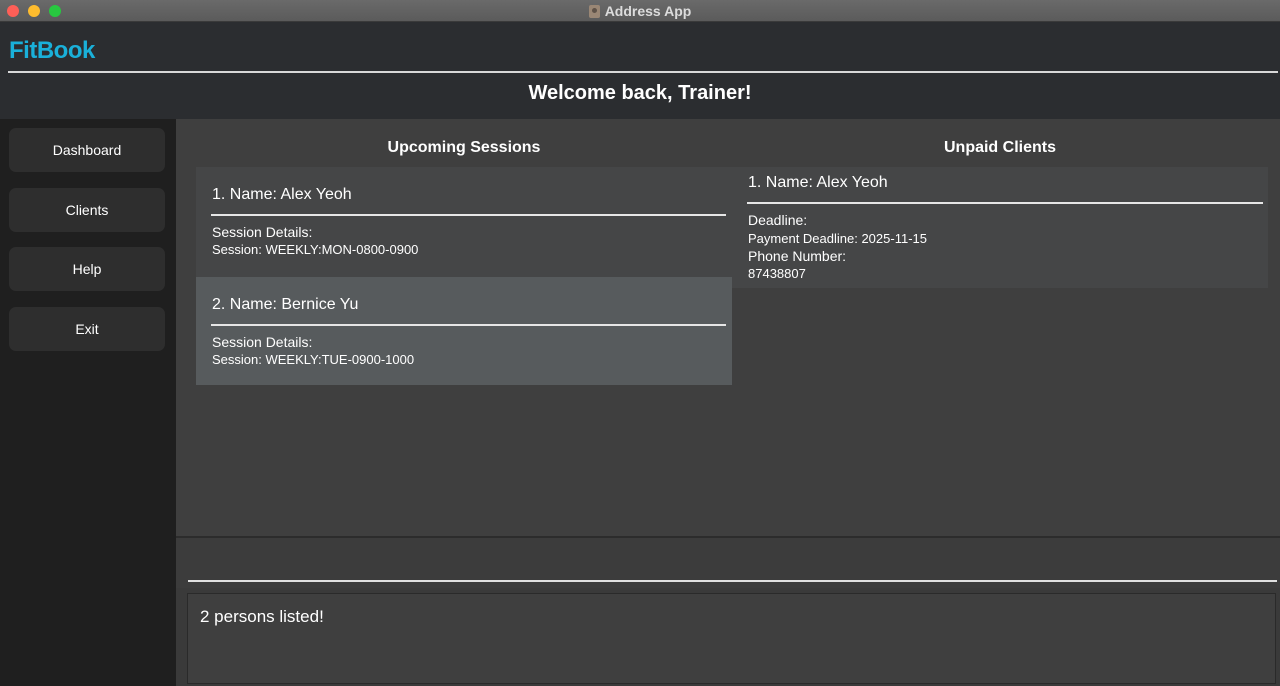 The height and width of the screenshot is (686, 1280). Describe the element at coordinates (643, 72) in the screenshot. I see `header-divider` at that location.